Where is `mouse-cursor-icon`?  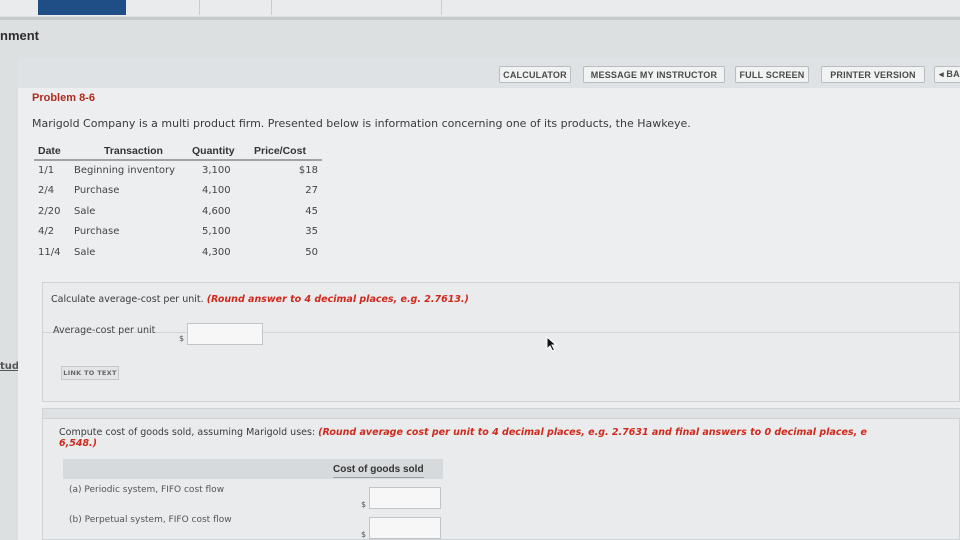 mouse-cursor-icon is located at coordinates (552, 344).